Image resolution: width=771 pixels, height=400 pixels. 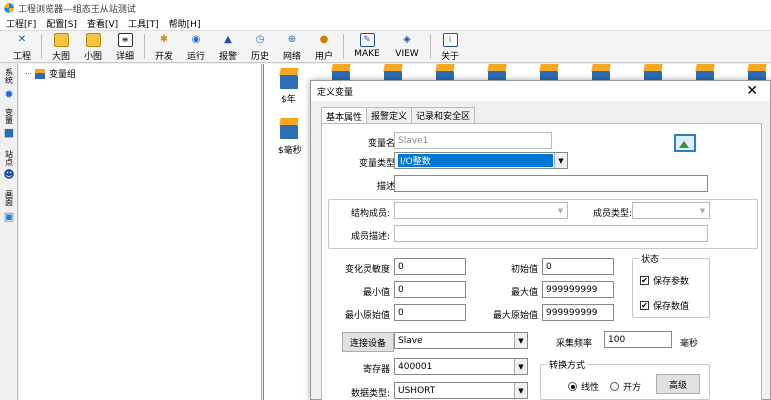 What do you see at coordinates (590, 388) in the screenshot?
I see `linear-label: 线性` at bounding box center [590, 388].